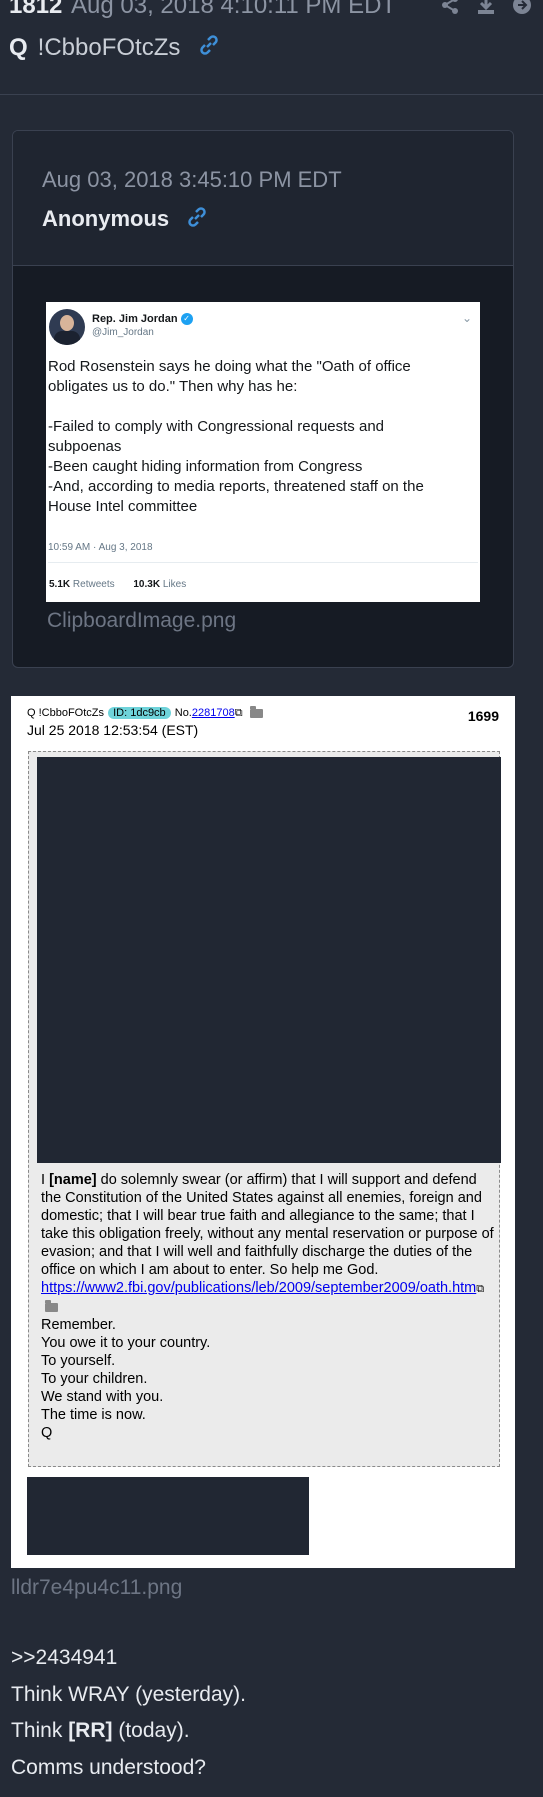 The image size is (543, 1797). I want to click on post-author: Q !CbboFOtcZs, so click(115, 48).